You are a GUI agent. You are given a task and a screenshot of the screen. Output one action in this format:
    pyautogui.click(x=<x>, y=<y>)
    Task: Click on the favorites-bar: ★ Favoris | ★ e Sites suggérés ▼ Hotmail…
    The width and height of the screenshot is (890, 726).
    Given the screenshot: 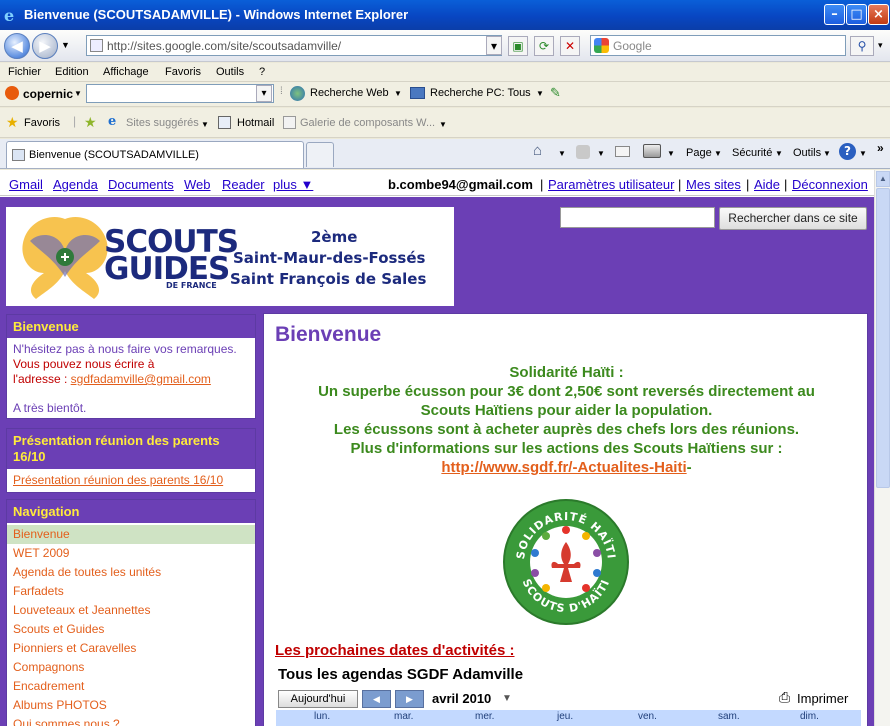 What is the action you would take?
    pyautogui.click(x=445, y=123)
    